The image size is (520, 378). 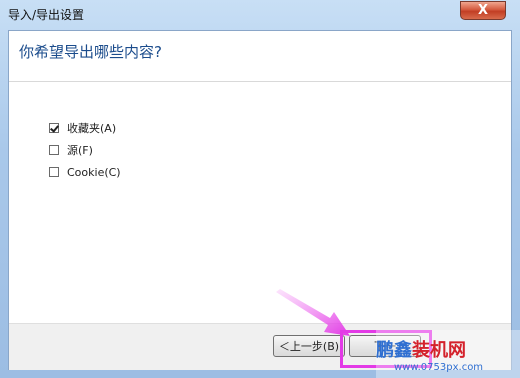 I want to click on watermark-url: www.0753px.com, so click(x=439, y=367).